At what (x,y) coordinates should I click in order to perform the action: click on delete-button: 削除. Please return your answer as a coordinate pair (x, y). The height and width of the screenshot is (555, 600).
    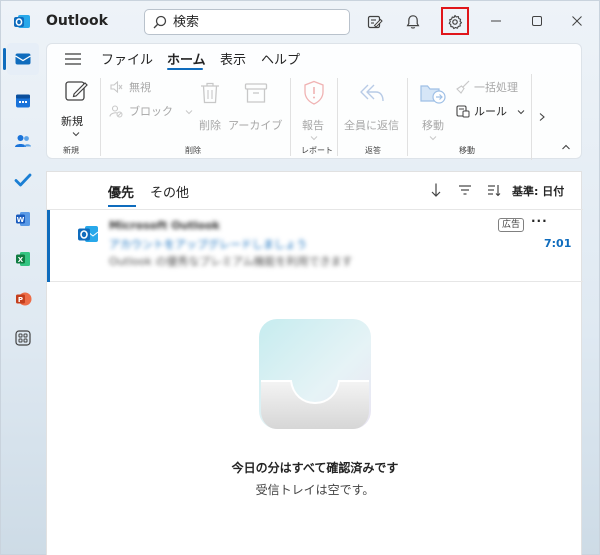
    Looking at the image, I should click on (210, 105).